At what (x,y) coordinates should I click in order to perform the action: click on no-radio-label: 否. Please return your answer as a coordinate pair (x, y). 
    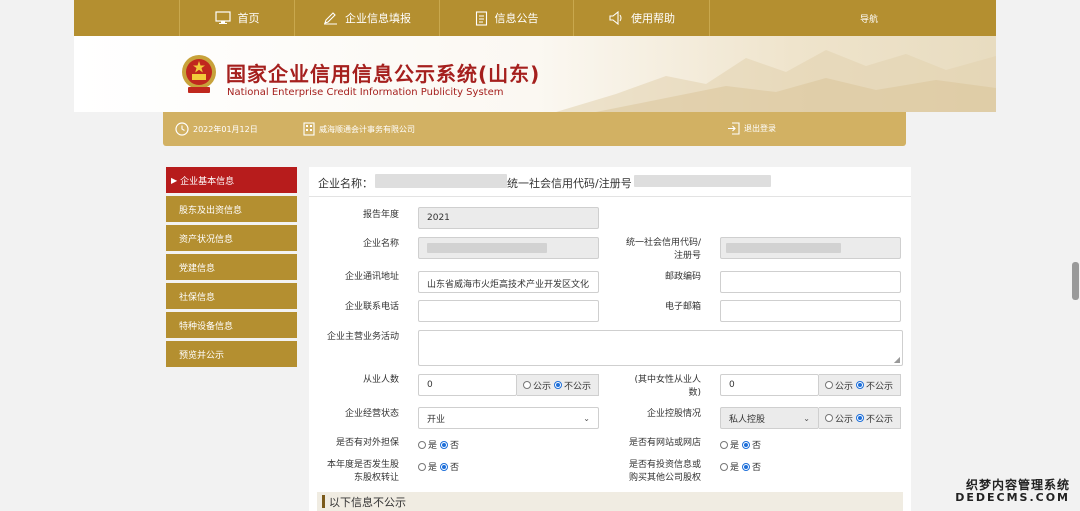
    Looking at the image, I should click on (757, 446).